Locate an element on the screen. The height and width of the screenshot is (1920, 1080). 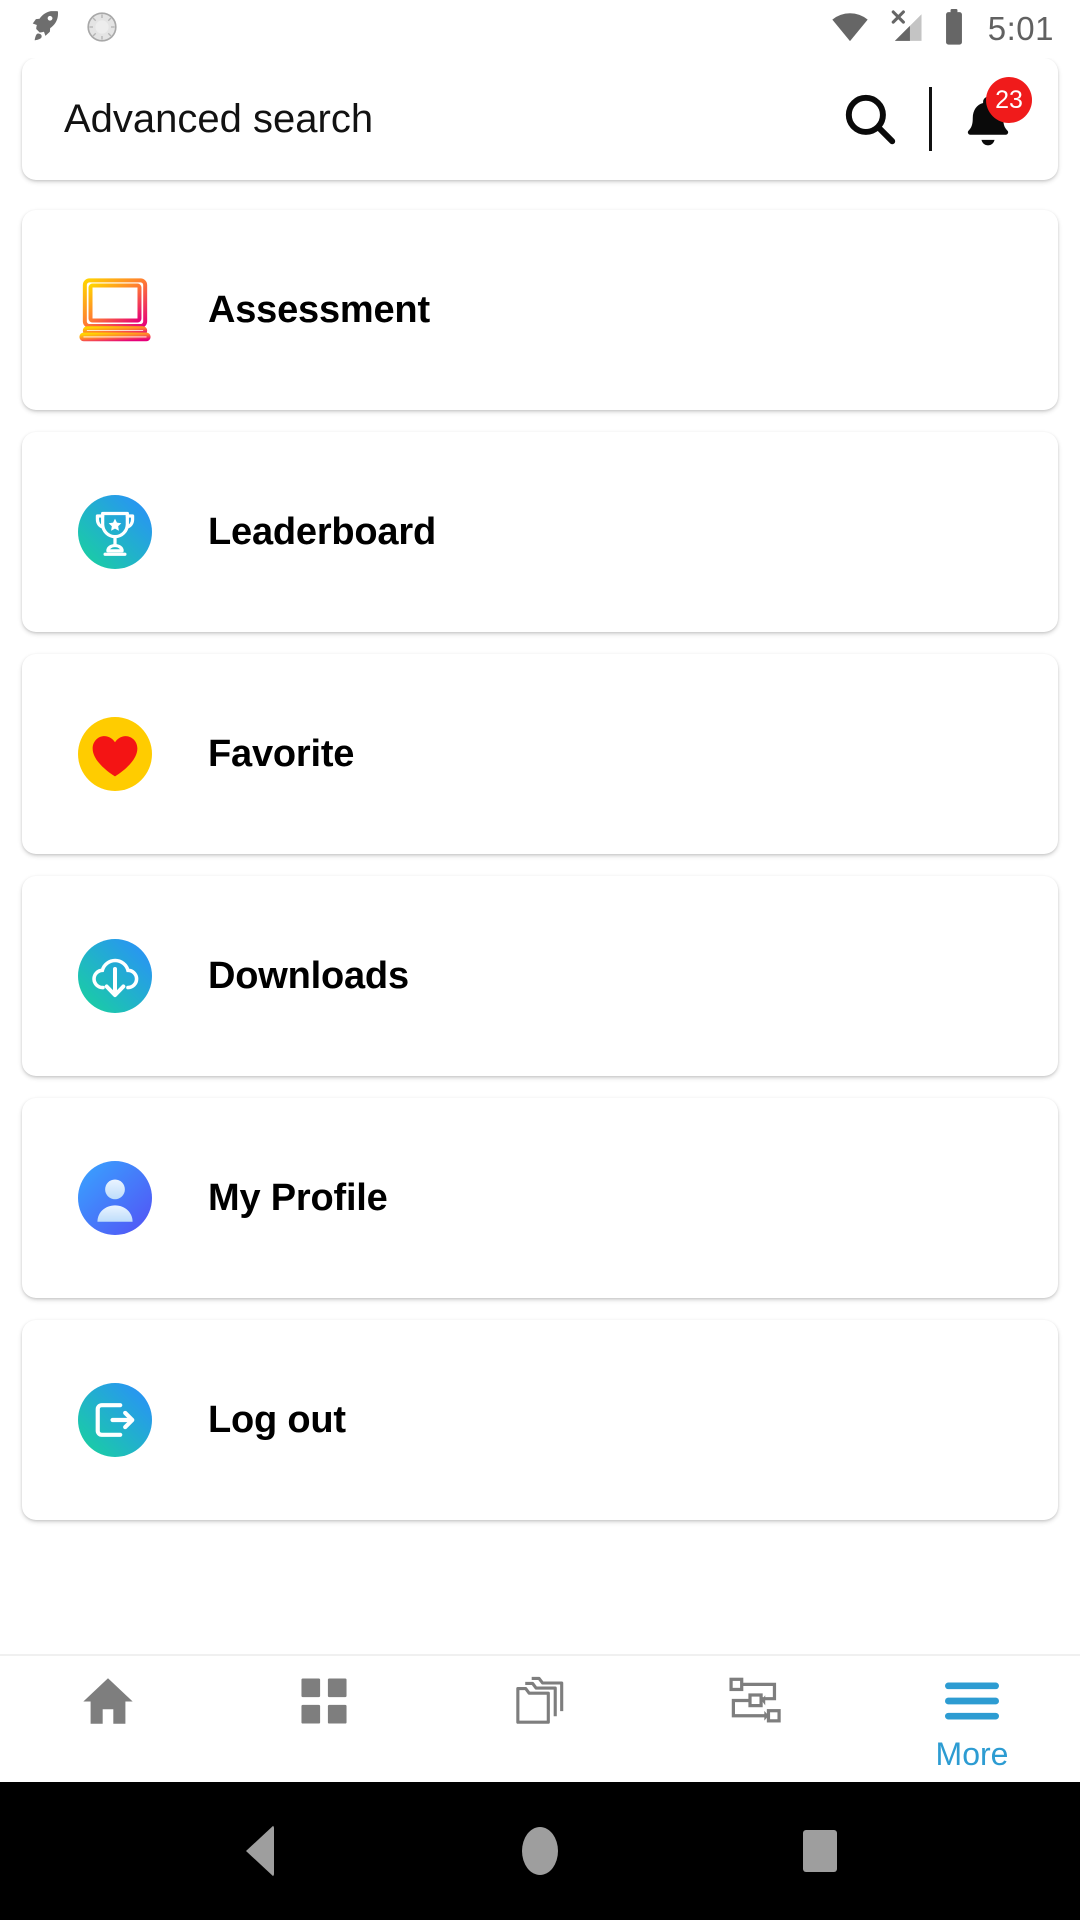
battery-icon is located at coordinates (954, 29).